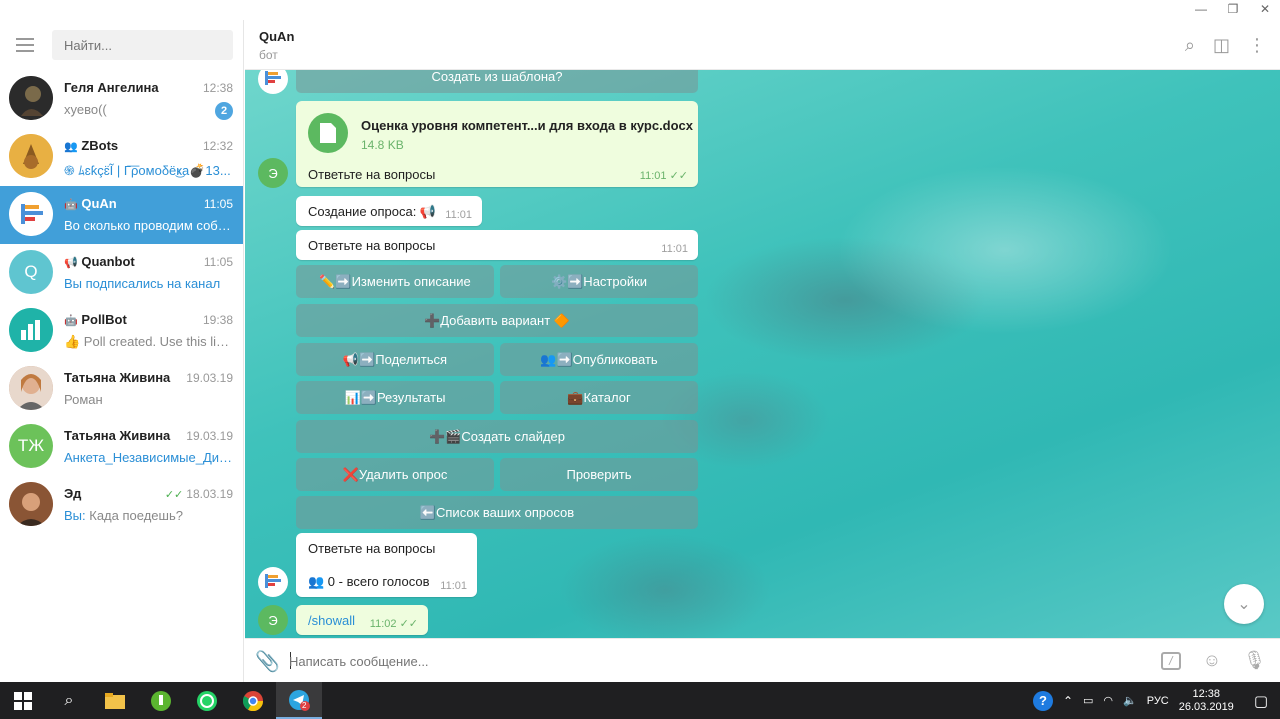  Describe the element at coordinates (1088, 700) in the screenshot. I see `battery-icon: ▭` at that location.